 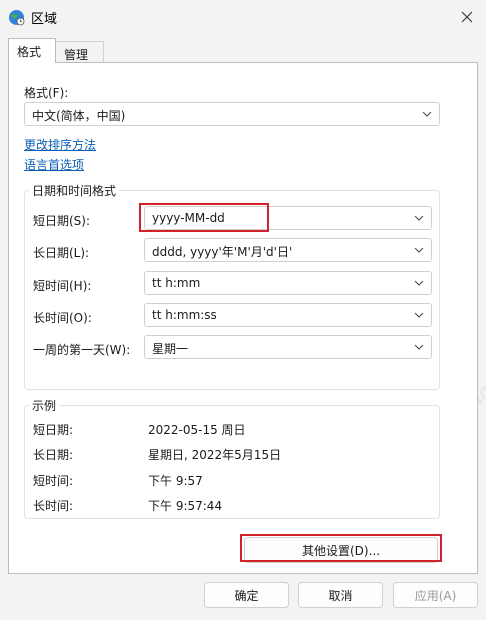 I want to click on cancel-button: 取消, so click(x=340, y=595).